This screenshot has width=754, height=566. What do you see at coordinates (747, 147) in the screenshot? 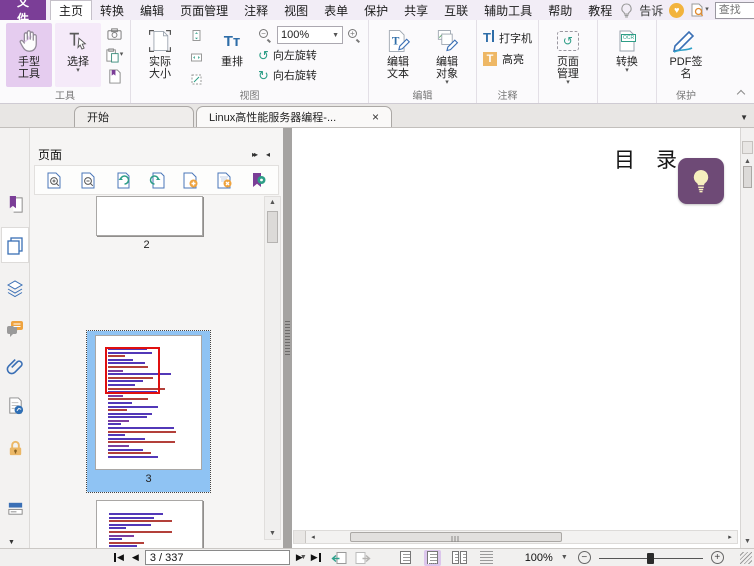
I see `scroll-top-button` at bounding box center [747, 147].